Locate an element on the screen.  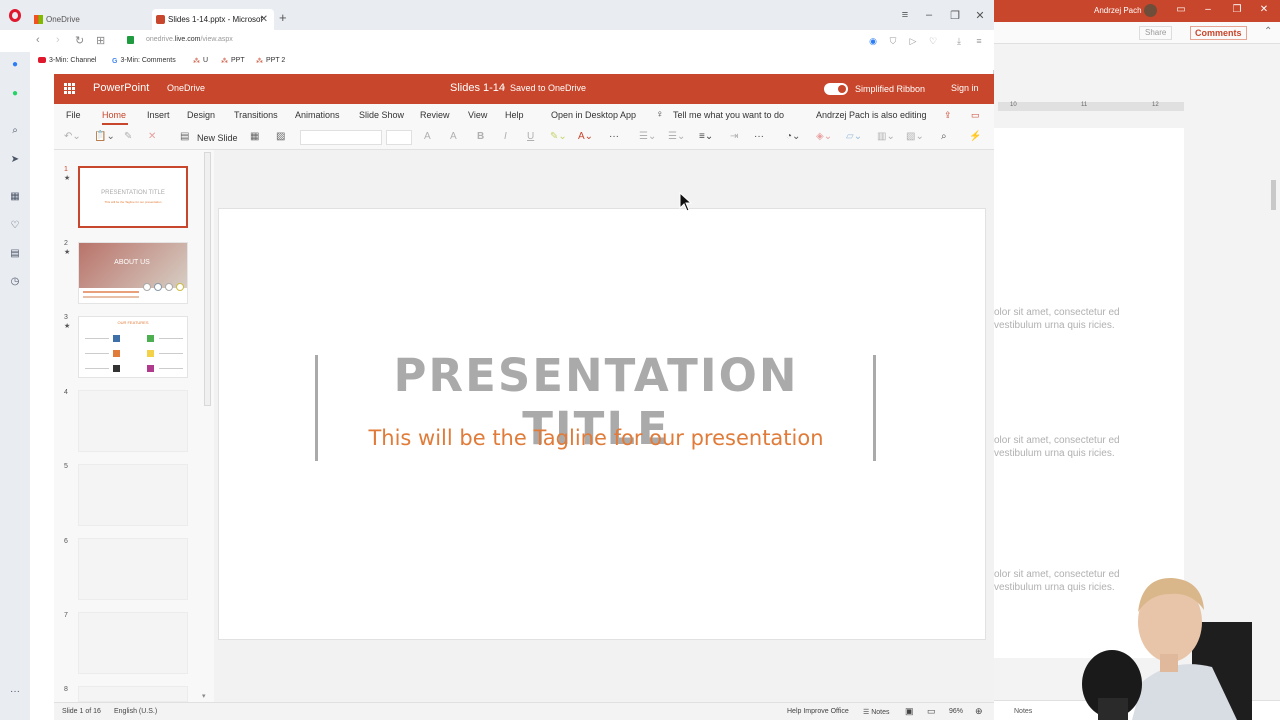
slide-thumbnail: ABOUT US is located at coordinates (133, 273).